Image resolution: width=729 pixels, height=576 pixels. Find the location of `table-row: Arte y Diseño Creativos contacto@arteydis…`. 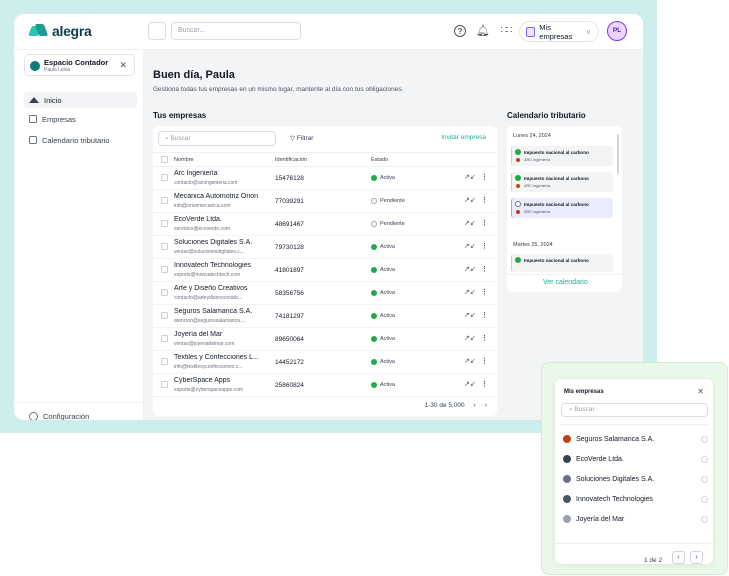

table-row: Arte y Diseño Creativos contacto@arteydis… is located at coordinates (325, 293).